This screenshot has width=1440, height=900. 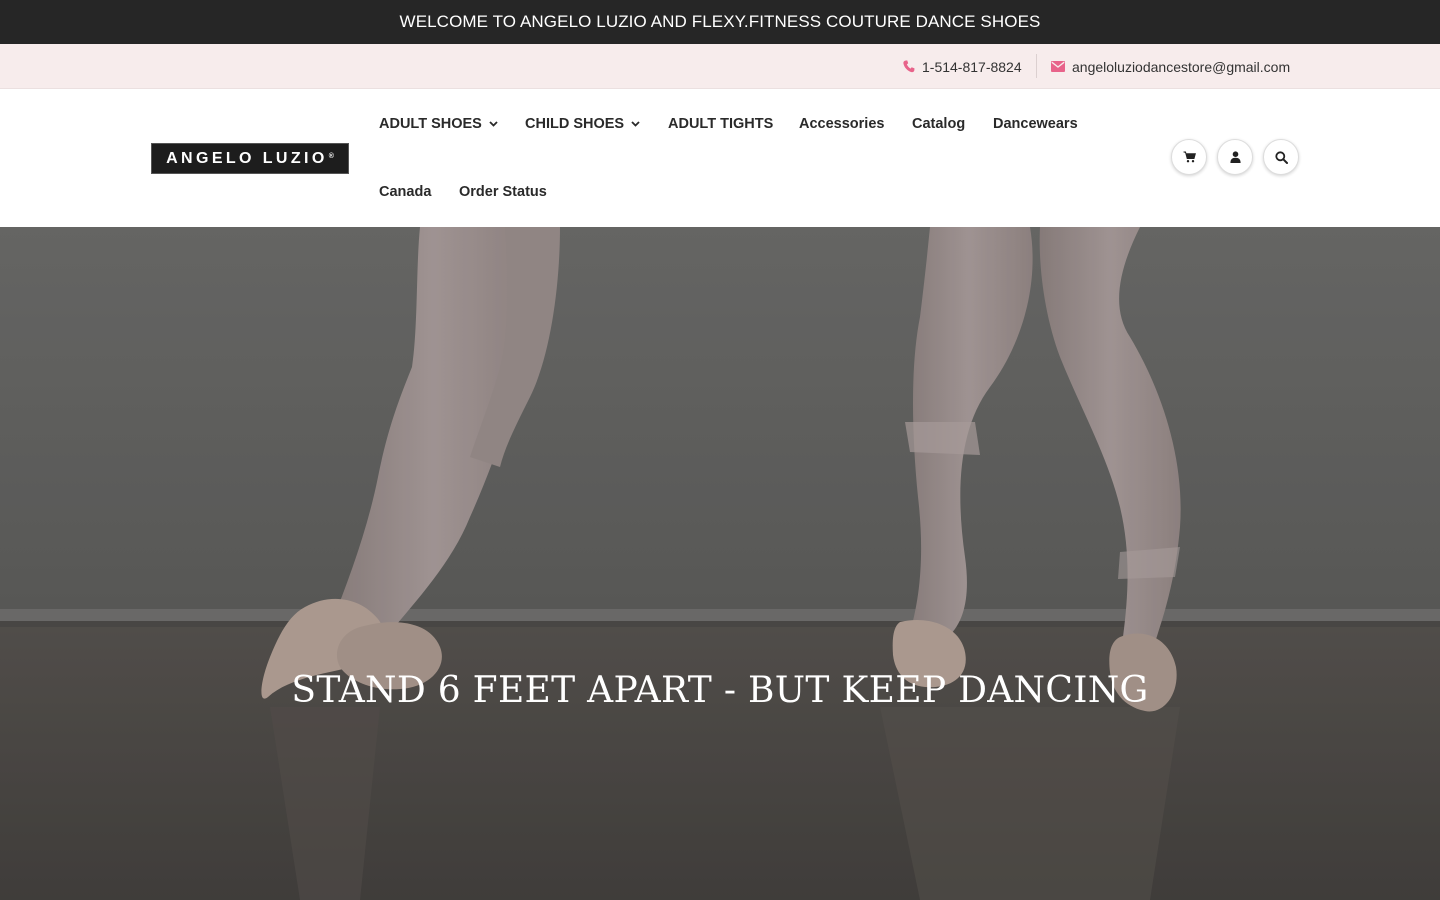 What do you see at coordinates (720, 690) in the screenshot?
I see `hero-title: STAND 6 FEET APART - BUT KEEP DANCING` at bounding box center [720, 690].